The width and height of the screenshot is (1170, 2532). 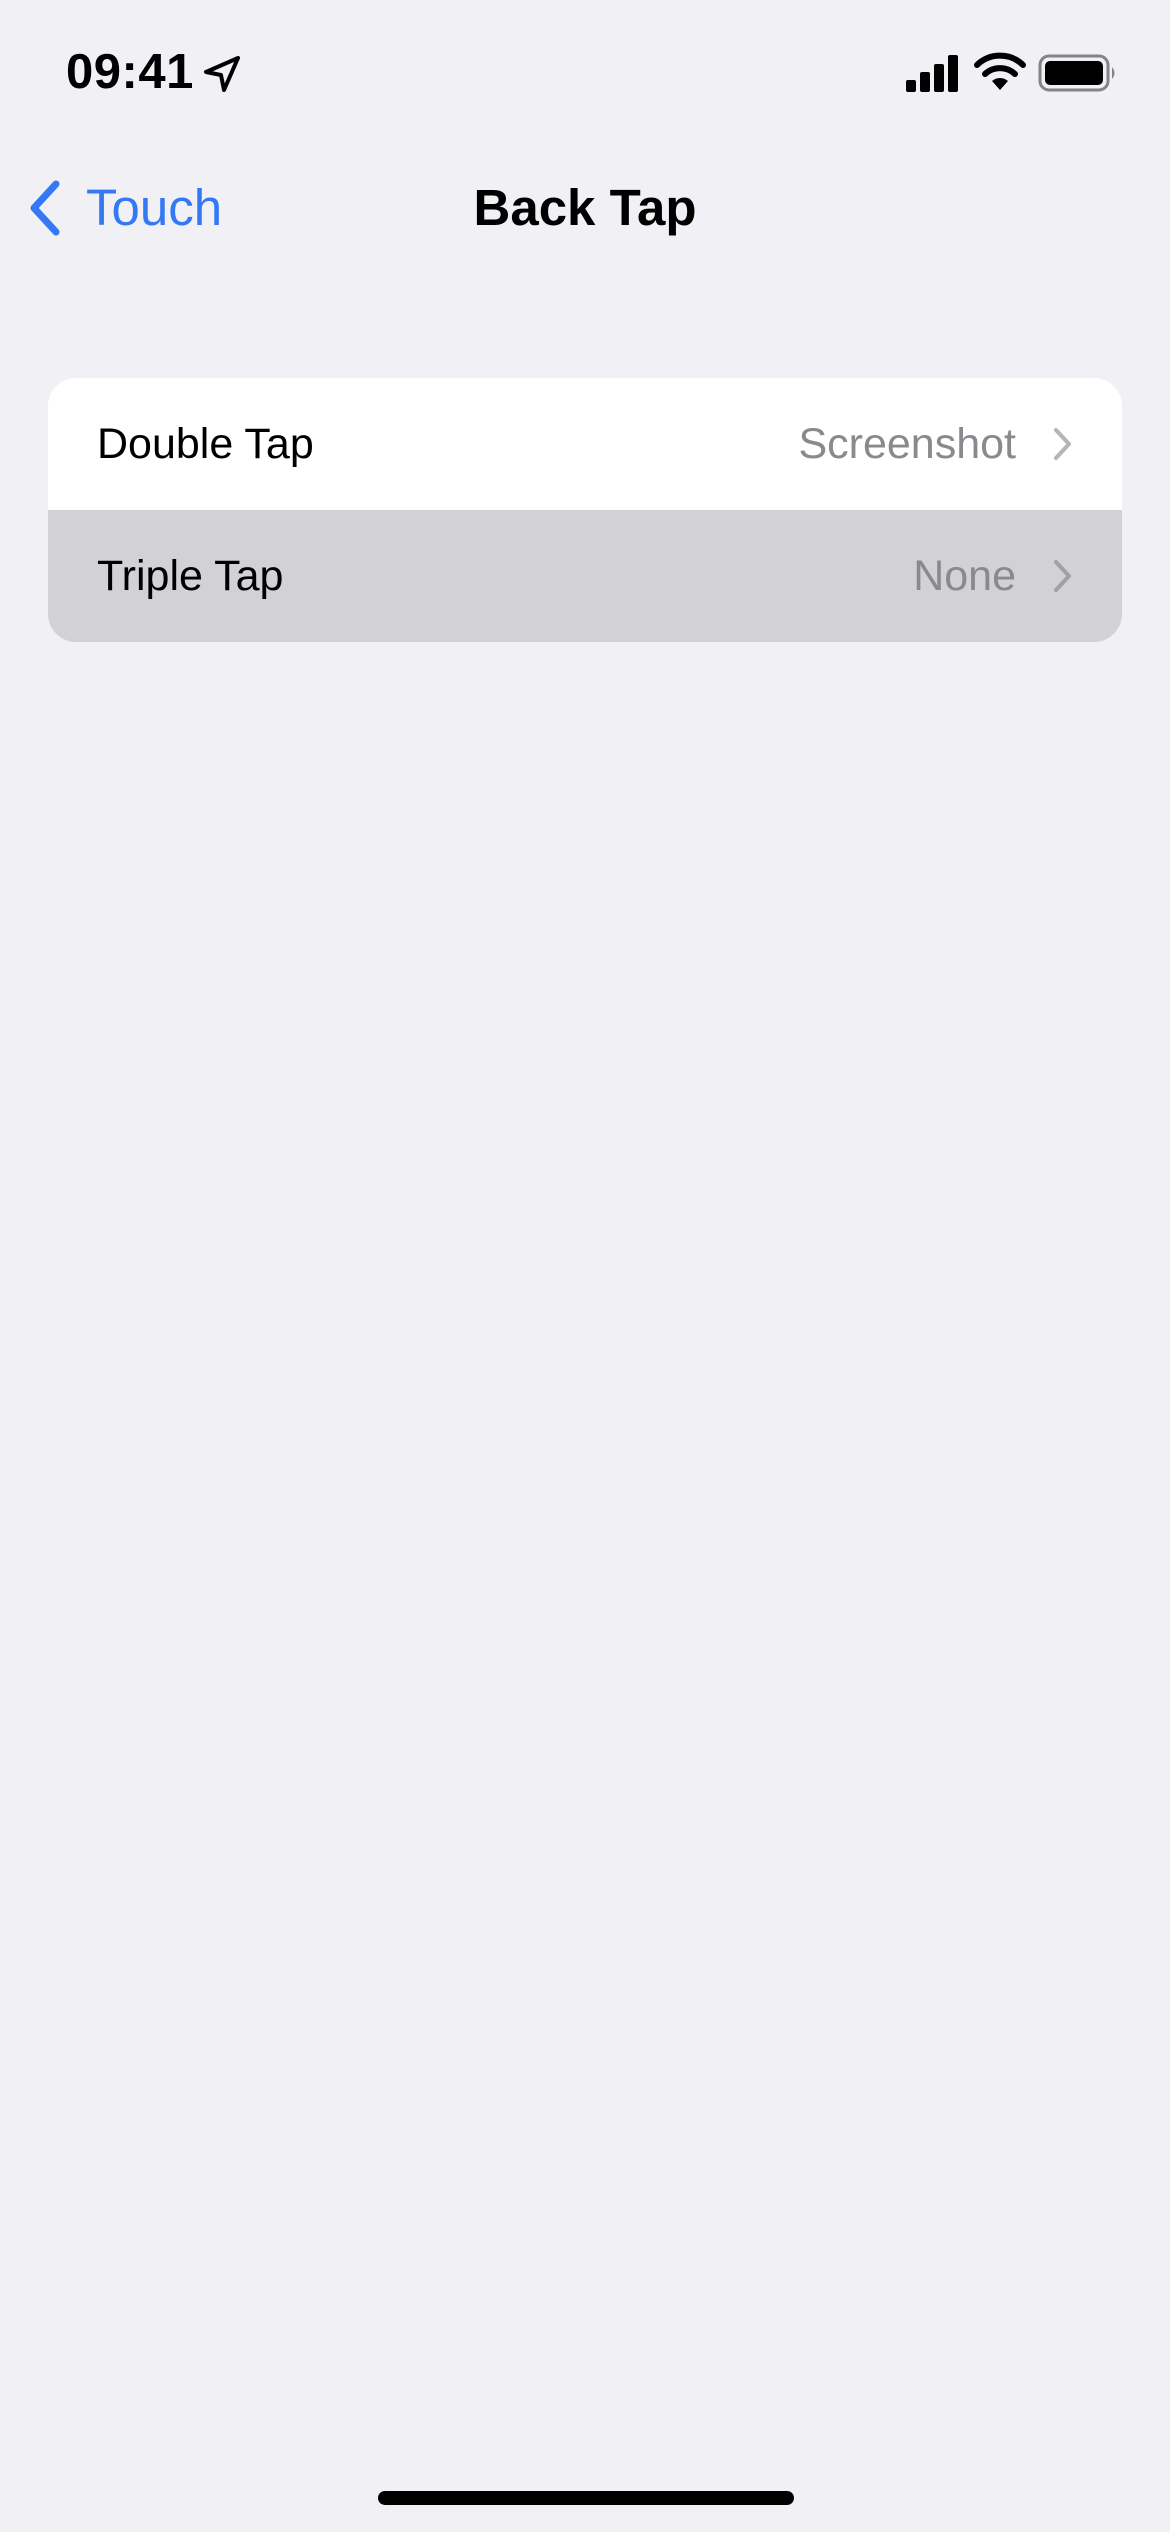 I want to click on wifi-icon, so click(x=1000, y=71).